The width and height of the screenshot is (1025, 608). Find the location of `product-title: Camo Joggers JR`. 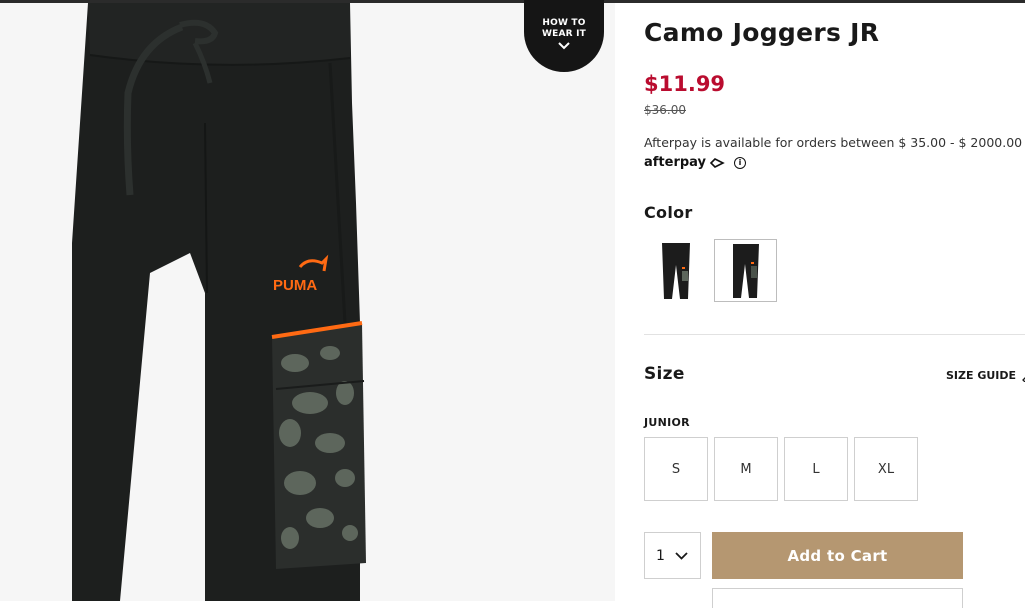

product-title: Camo Joggers JR is located at coordinates (762, 32).